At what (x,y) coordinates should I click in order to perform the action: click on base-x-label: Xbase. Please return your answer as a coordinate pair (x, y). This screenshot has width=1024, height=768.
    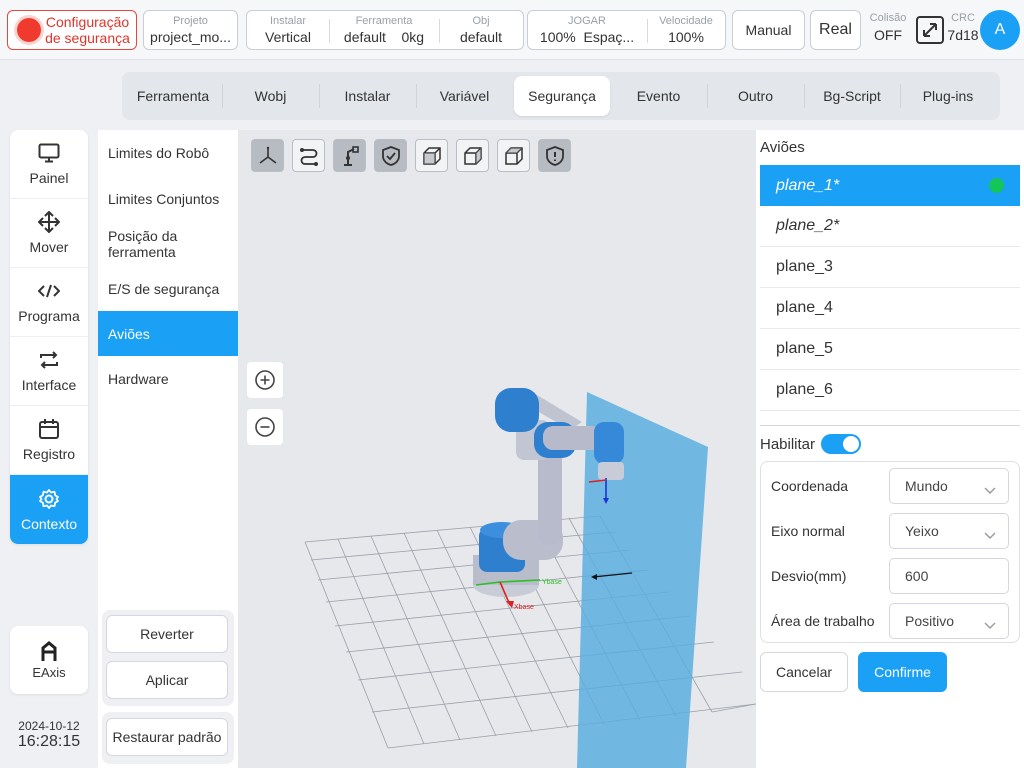
    Looking at the image, I should click on (524, 607).